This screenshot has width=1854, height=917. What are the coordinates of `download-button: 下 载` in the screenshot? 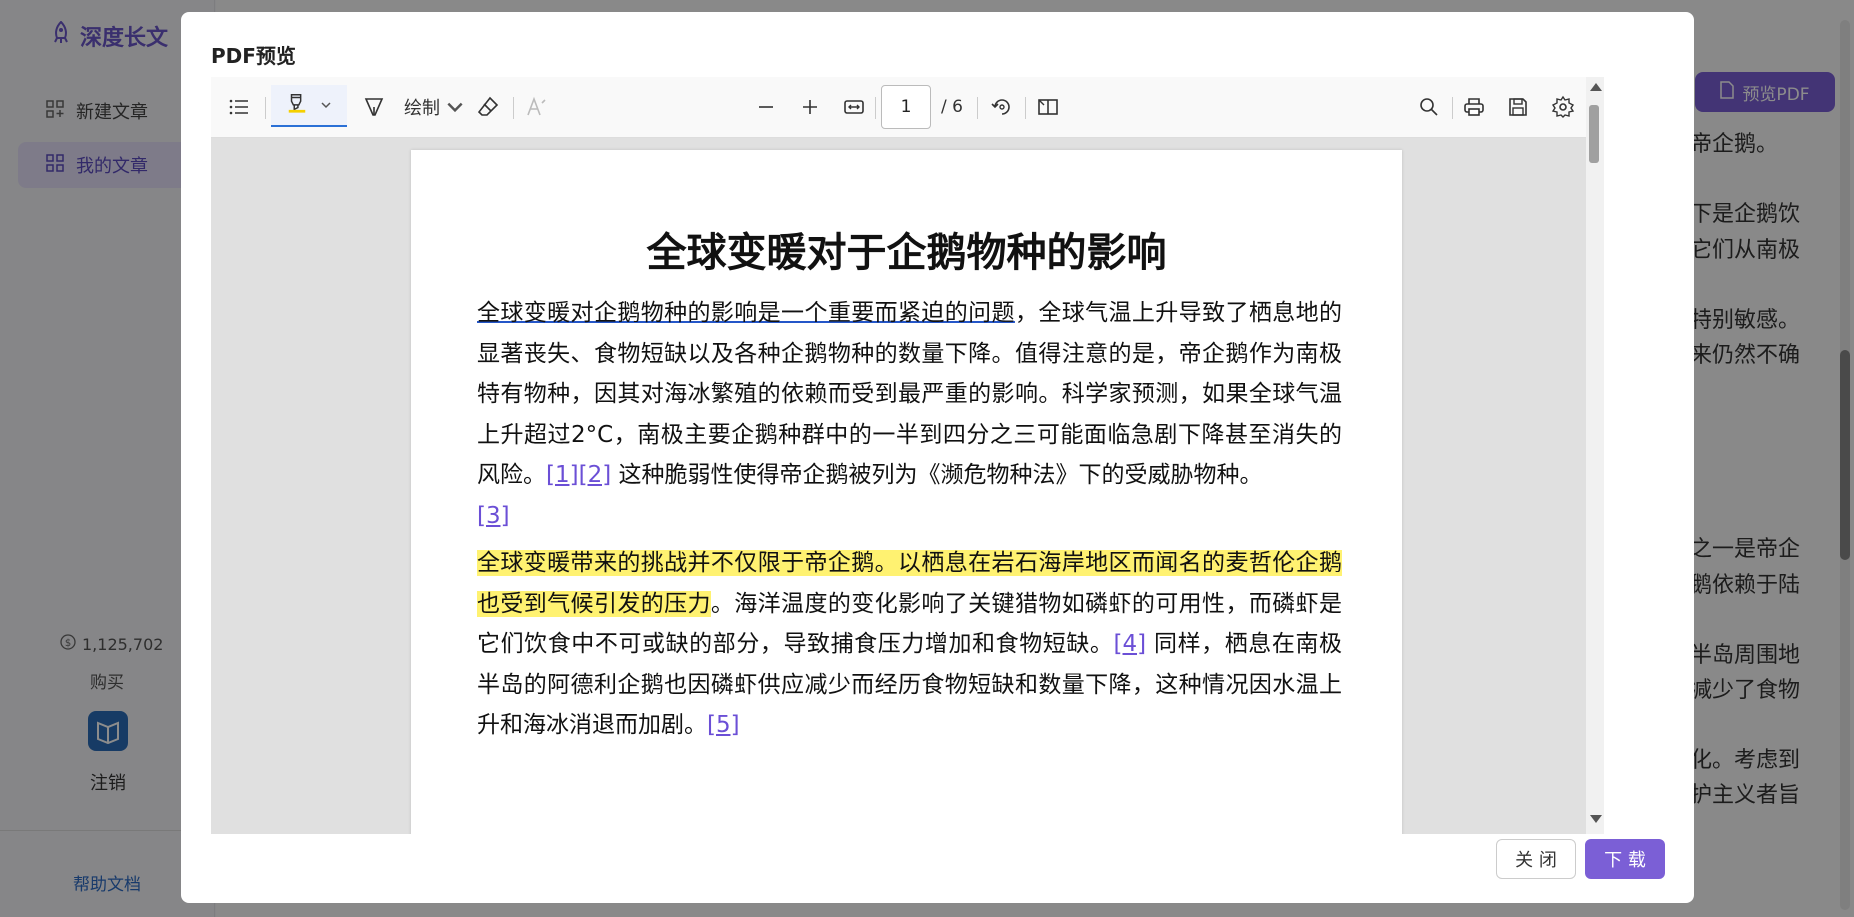 It's located at (1625, 859).